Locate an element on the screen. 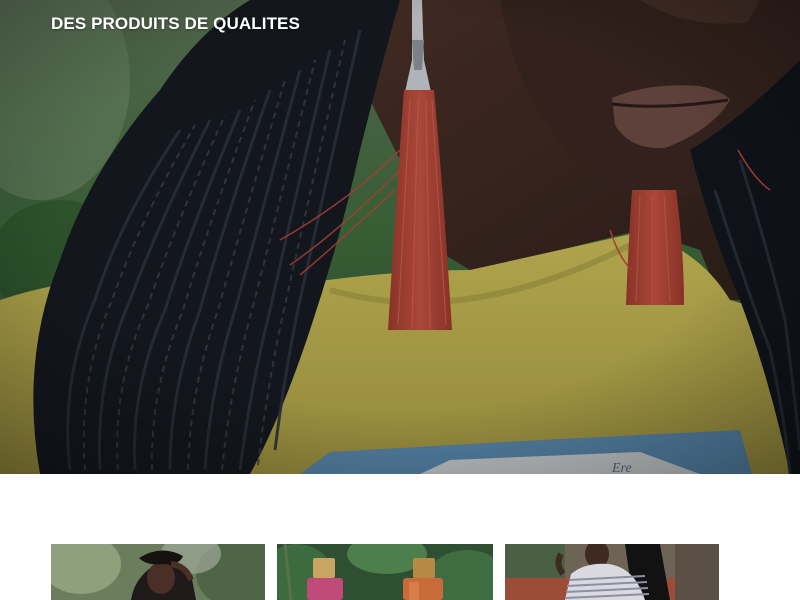 The width and height of the screenshot is (800, 600). product-card-perfume-bottles is located at coordinates (385, 572).